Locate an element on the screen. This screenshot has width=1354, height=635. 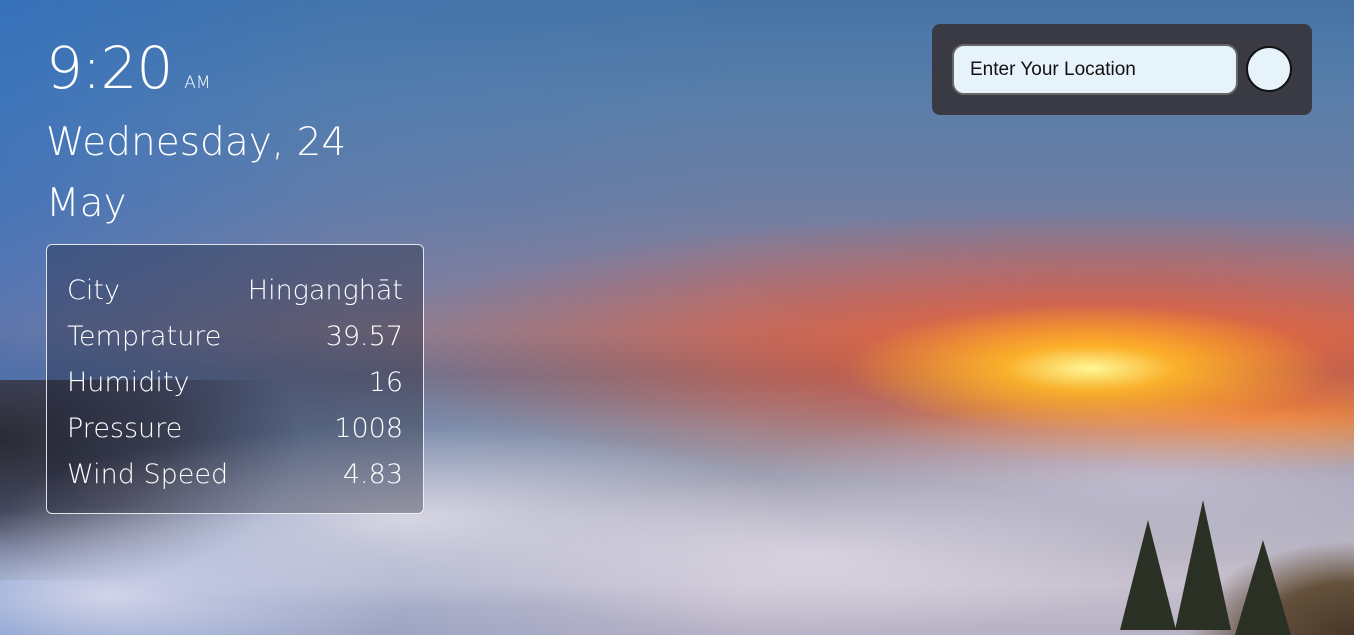
weather-value: 39.57 is located at coordinates (364, 336).